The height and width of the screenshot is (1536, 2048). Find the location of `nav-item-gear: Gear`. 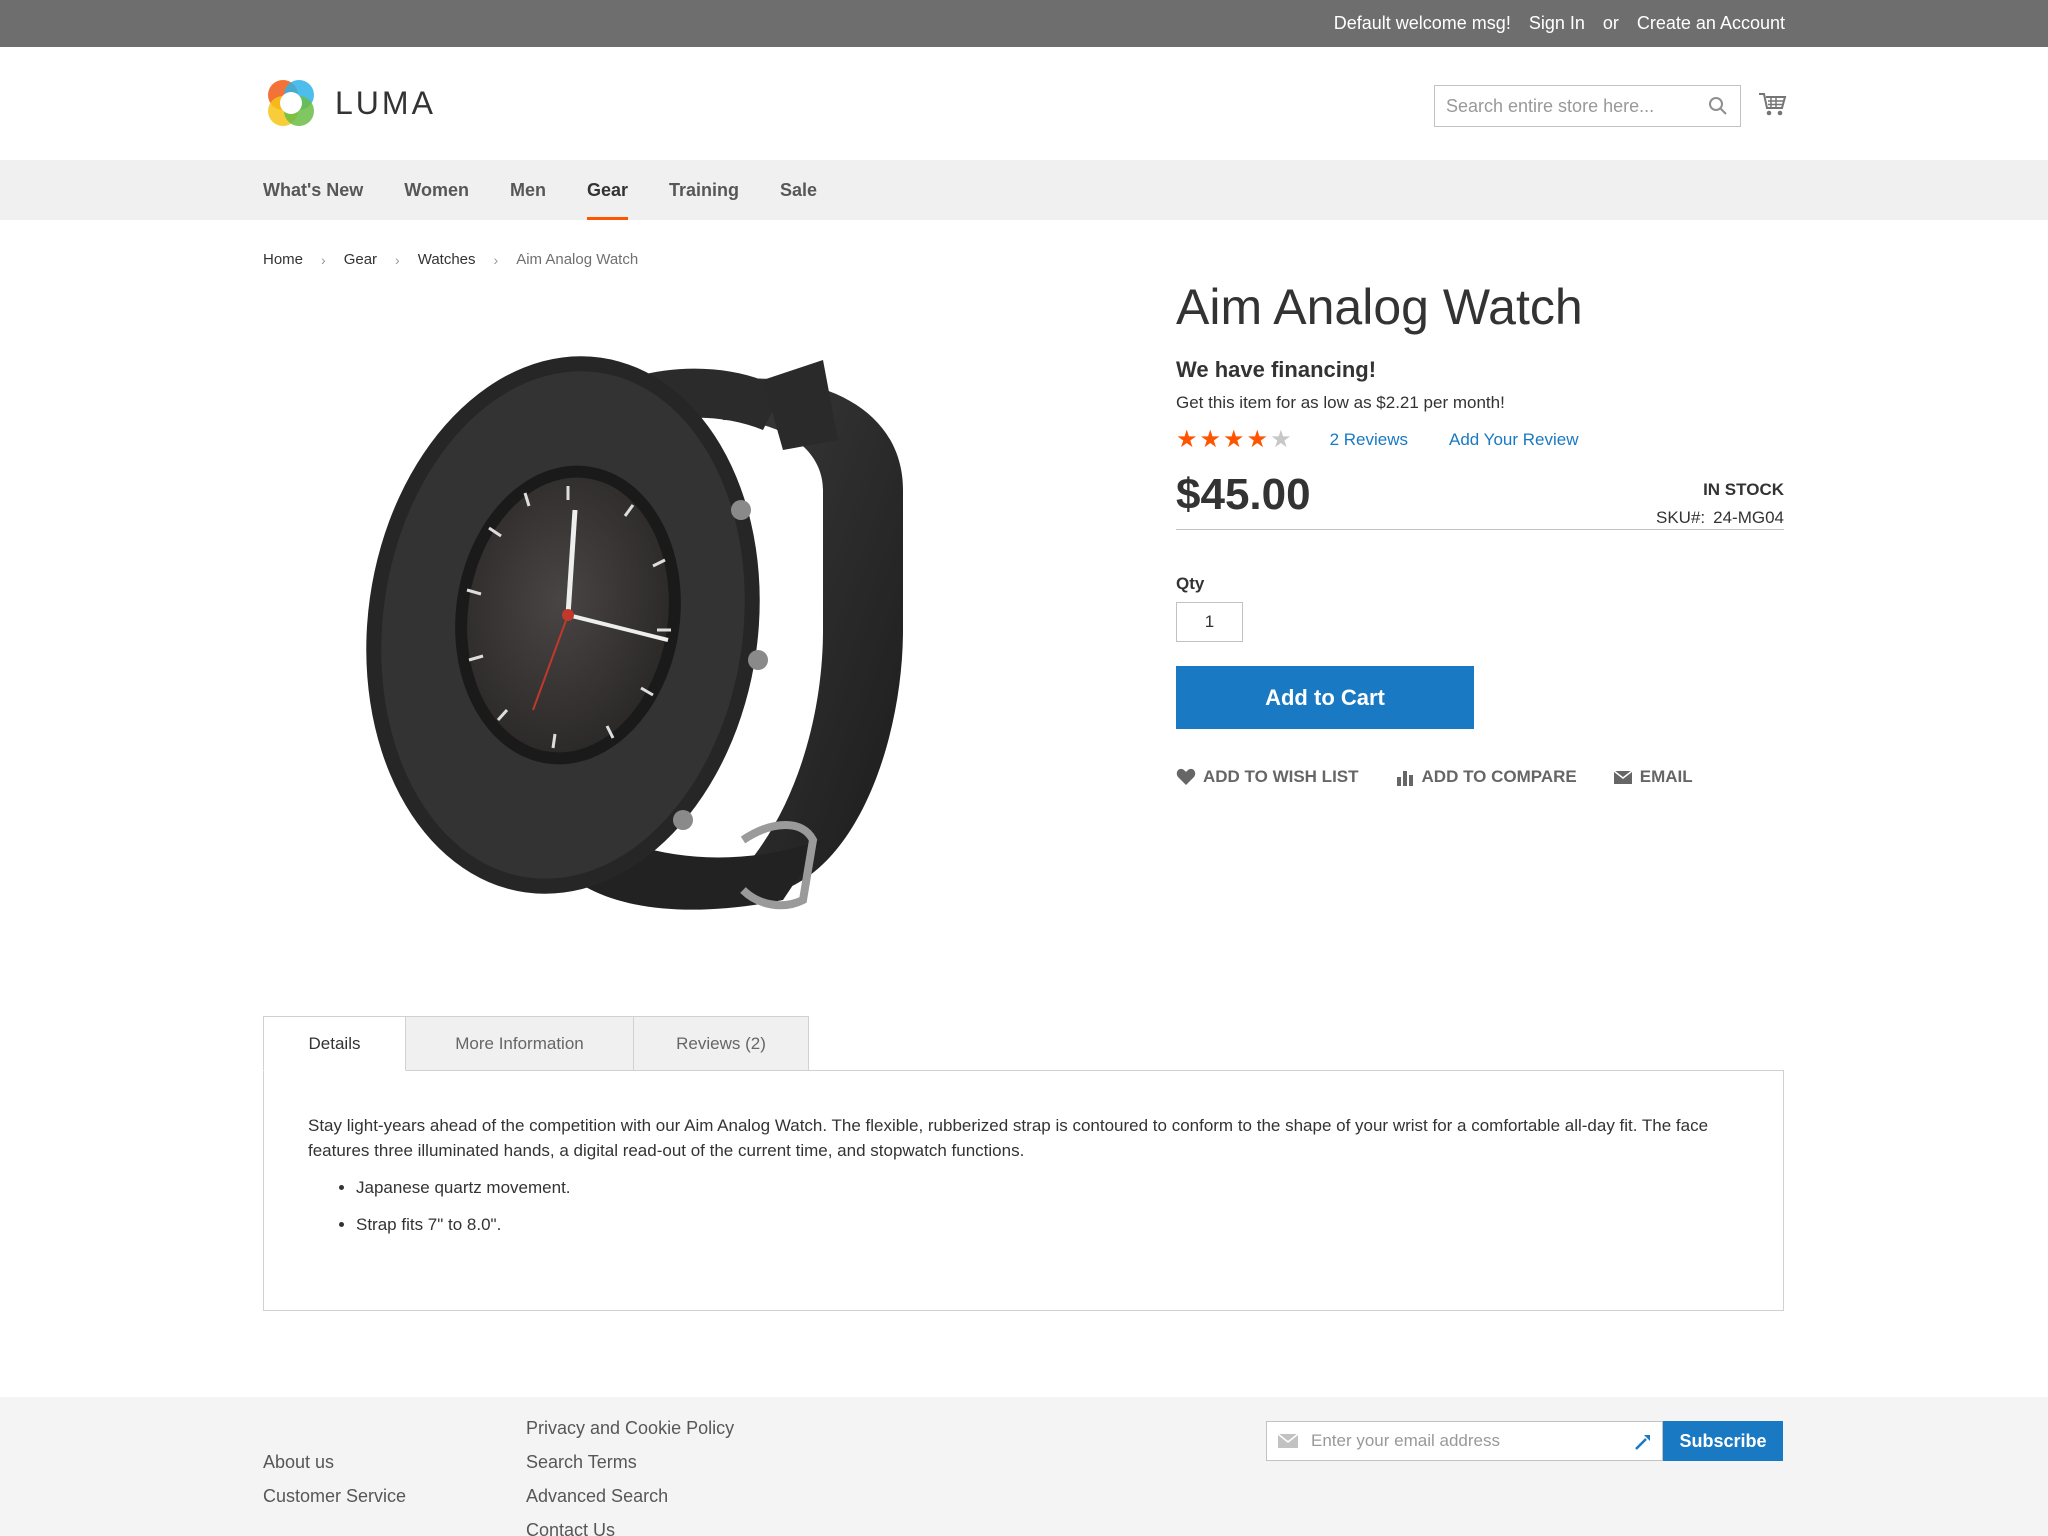

nav-item-gear: Gear is located at coordinates (607, 190).